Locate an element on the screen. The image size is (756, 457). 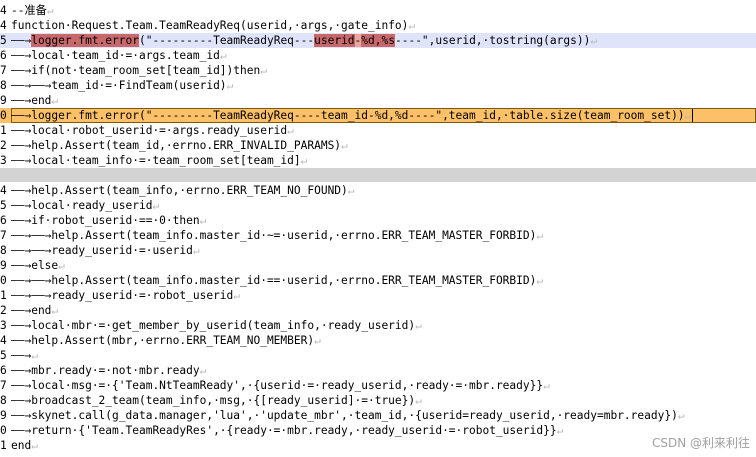
line-text: end is located at coordinates (21, 445).